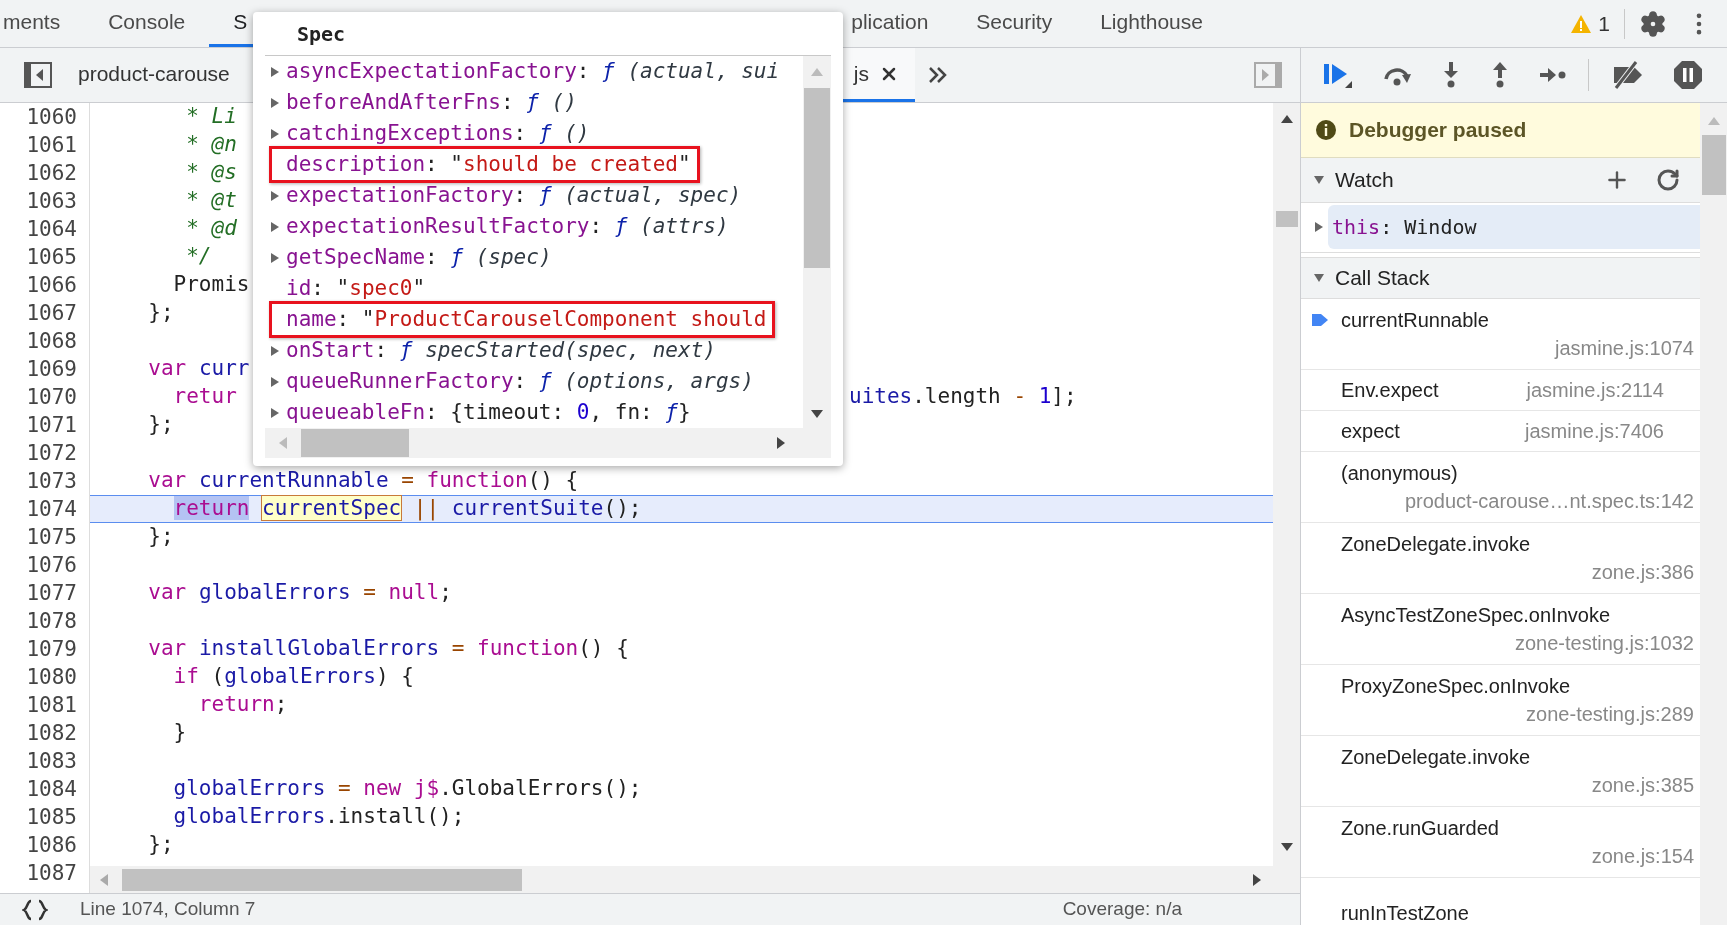  What do you see at coordinates (1610, 714) in the screenshot?
I see `source-location: zone-testing.js:289` at bounding box center [1610, 714].